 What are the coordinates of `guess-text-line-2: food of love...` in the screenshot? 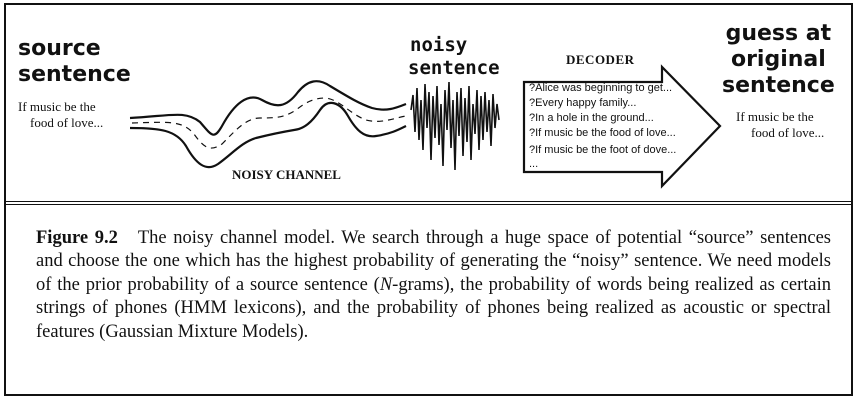 It's located at (788, 132).